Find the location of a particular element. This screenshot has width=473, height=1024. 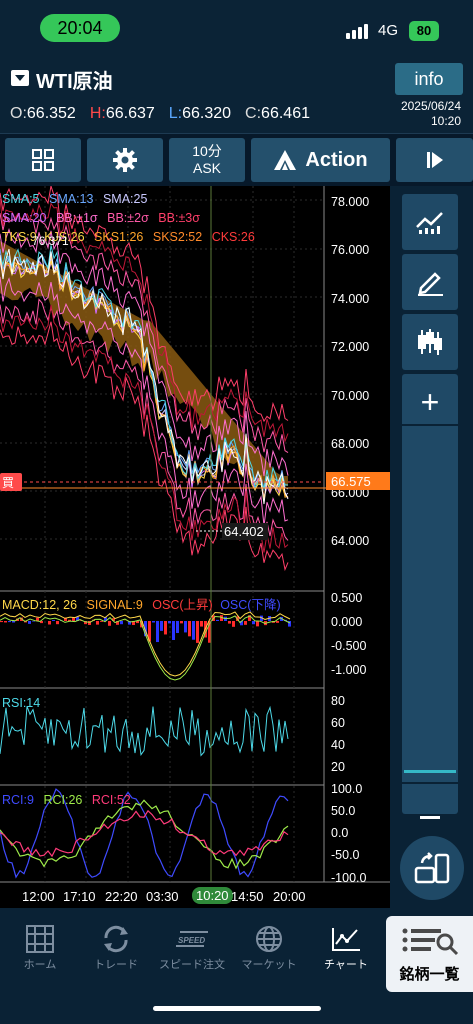

status-bar: 20:04 4G 80 is located at coordinates (236, 28).